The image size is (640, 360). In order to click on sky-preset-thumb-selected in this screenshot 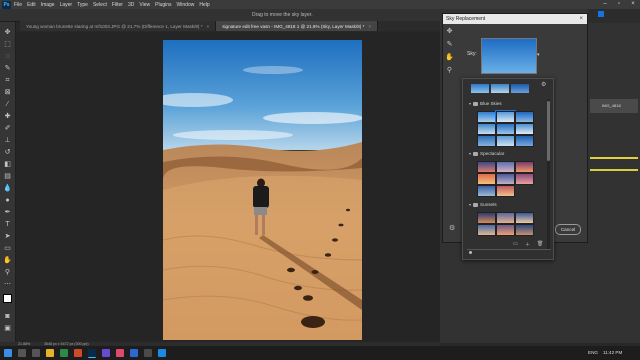, I will do `click(505, 117)`.